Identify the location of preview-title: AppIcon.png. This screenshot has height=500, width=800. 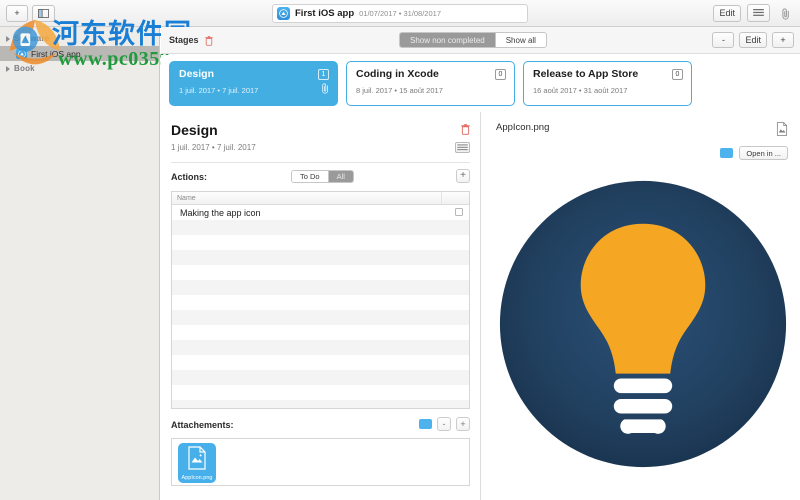
(523, 127).